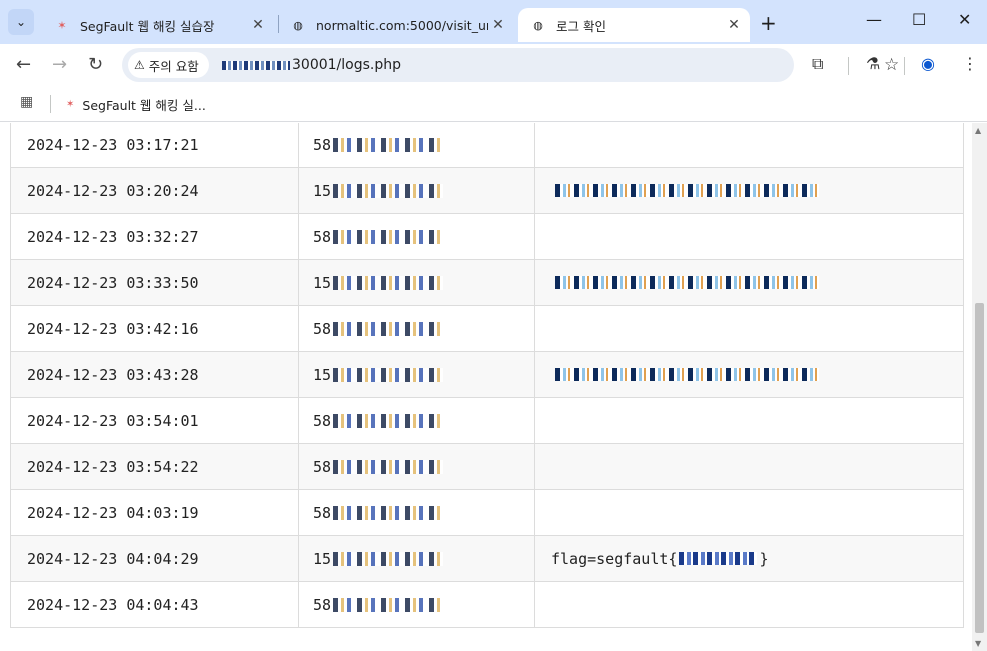 This screenshot has width=987, height=651. I want to click on scroll-down-arrow-icon: ▼, so click(978, 643).